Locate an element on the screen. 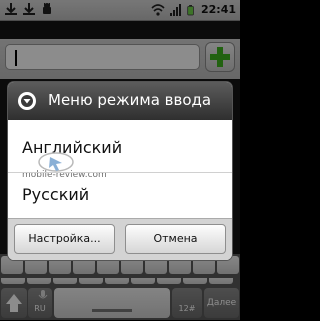 This screenshot has width=320, height=321. dialog-title: Меню режима ввода is located at coordinates (130, 100).